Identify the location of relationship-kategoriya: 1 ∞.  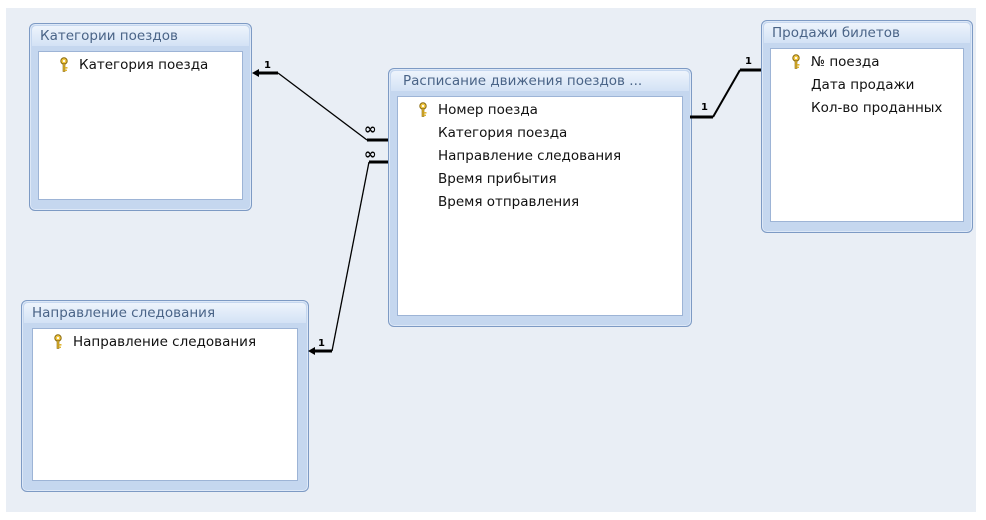
(320, 101).